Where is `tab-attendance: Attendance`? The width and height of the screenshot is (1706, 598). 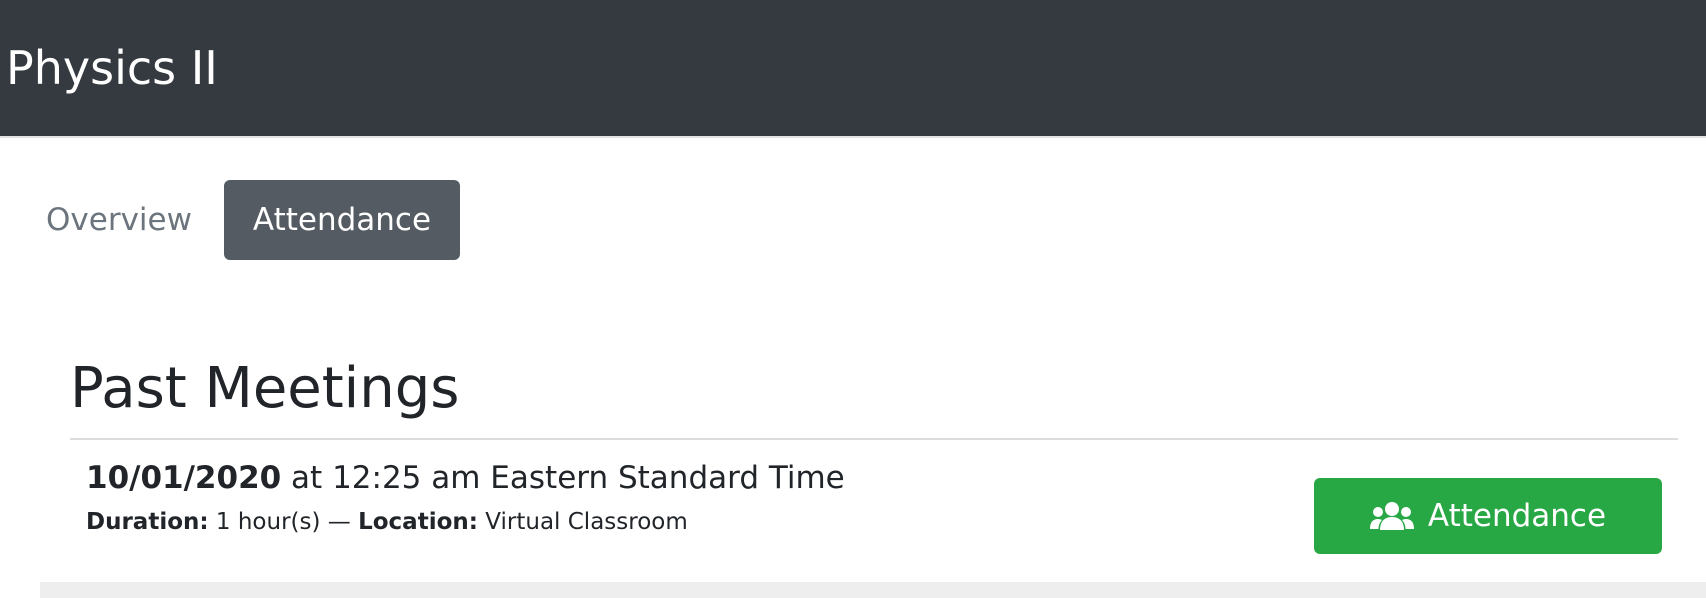 tab-attendance: Attendance is located at coordinates (342, 220).